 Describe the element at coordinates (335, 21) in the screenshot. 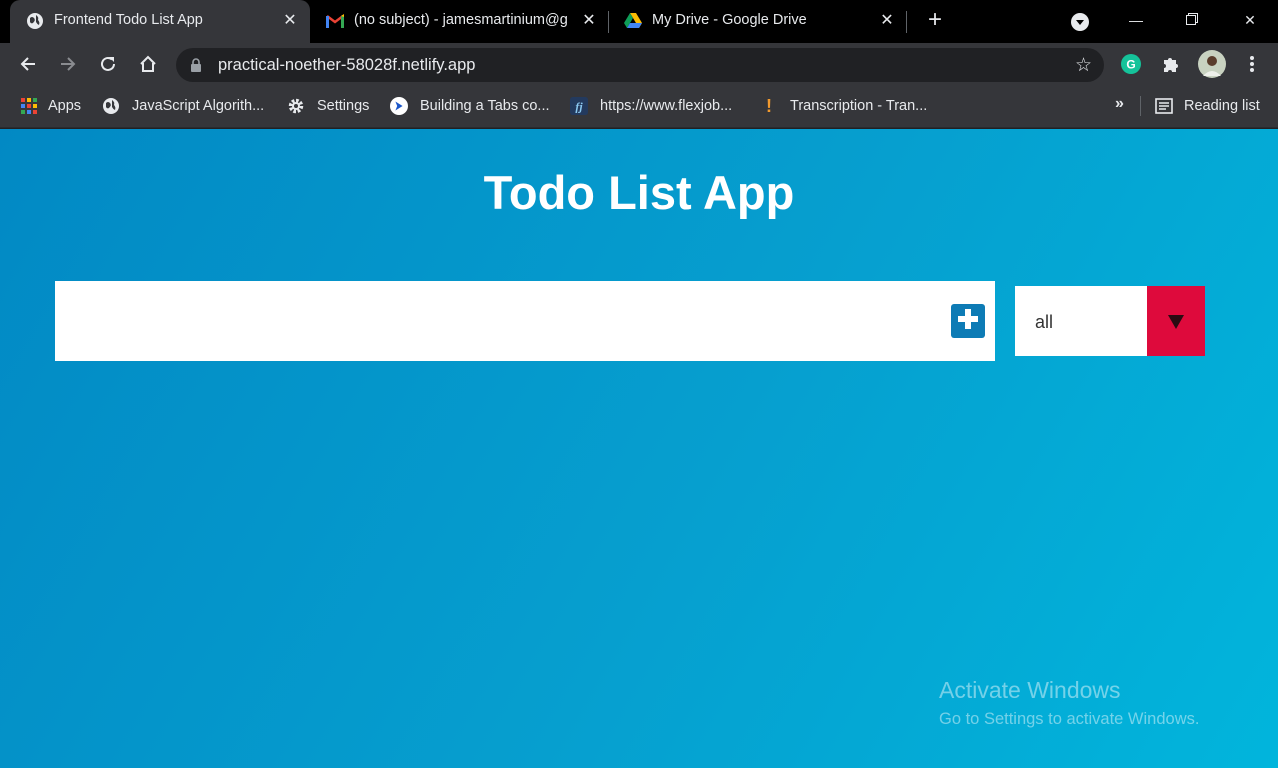

I see `gmail-icon` at that location.